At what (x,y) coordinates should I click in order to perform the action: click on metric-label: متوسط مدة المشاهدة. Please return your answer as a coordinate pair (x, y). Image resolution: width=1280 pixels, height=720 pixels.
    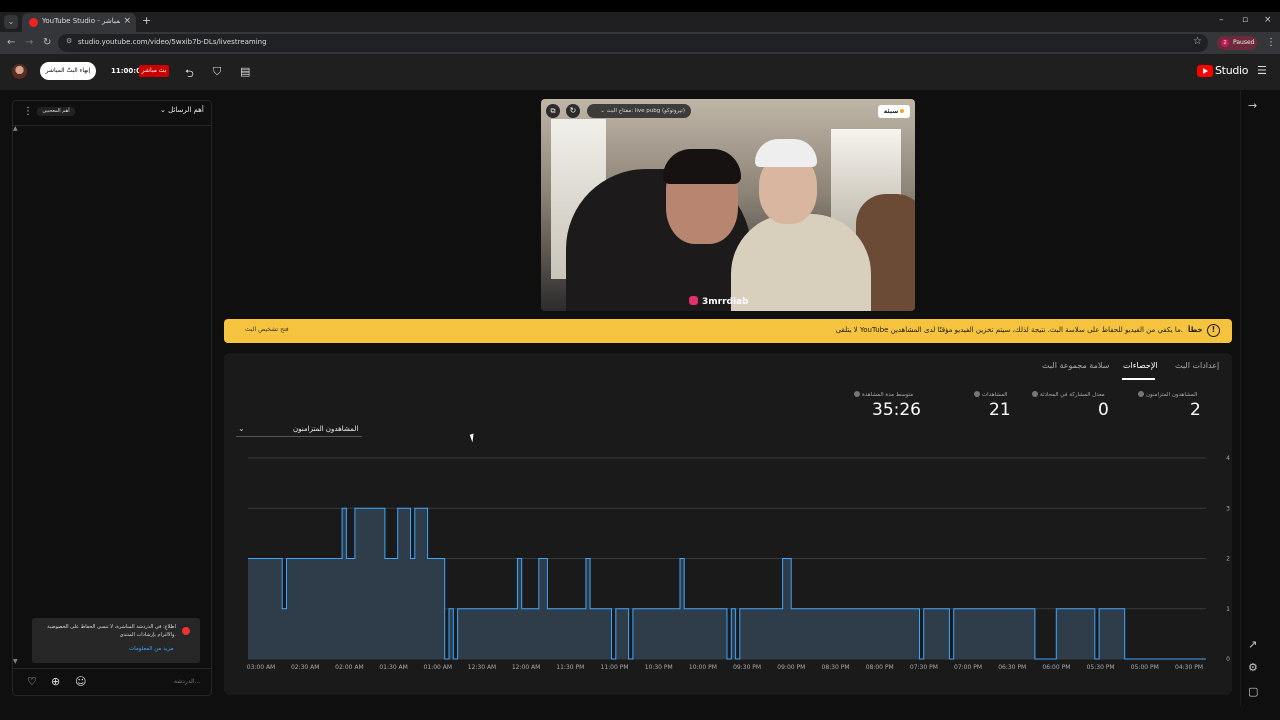
    Looking at the image, I should click on (883, 394).